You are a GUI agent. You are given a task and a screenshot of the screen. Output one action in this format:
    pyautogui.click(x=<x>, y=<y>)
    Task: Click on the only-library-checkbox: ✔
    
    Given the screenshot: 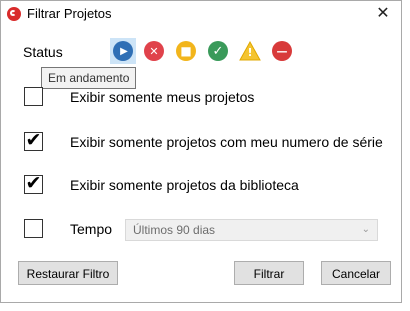 What is the action you would take?
    pyautogui.click(x=33, y=183)
    